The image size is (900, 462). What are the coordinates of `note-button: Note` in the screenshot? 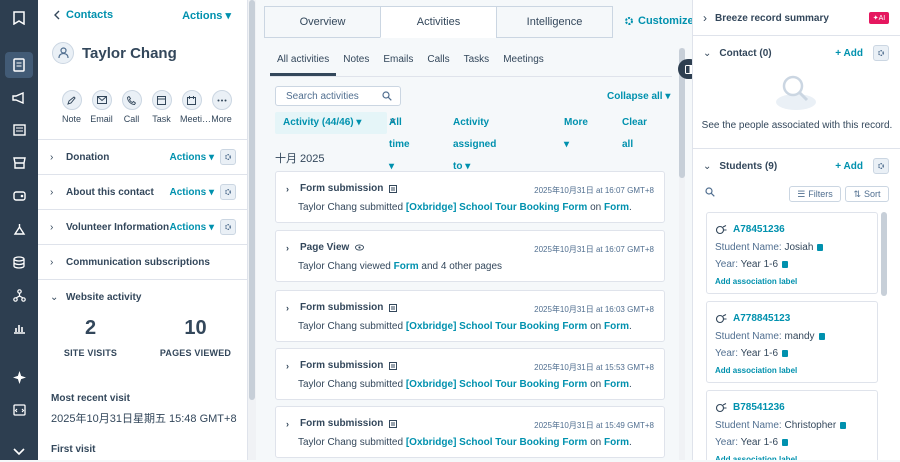 It's located at (71, 107).